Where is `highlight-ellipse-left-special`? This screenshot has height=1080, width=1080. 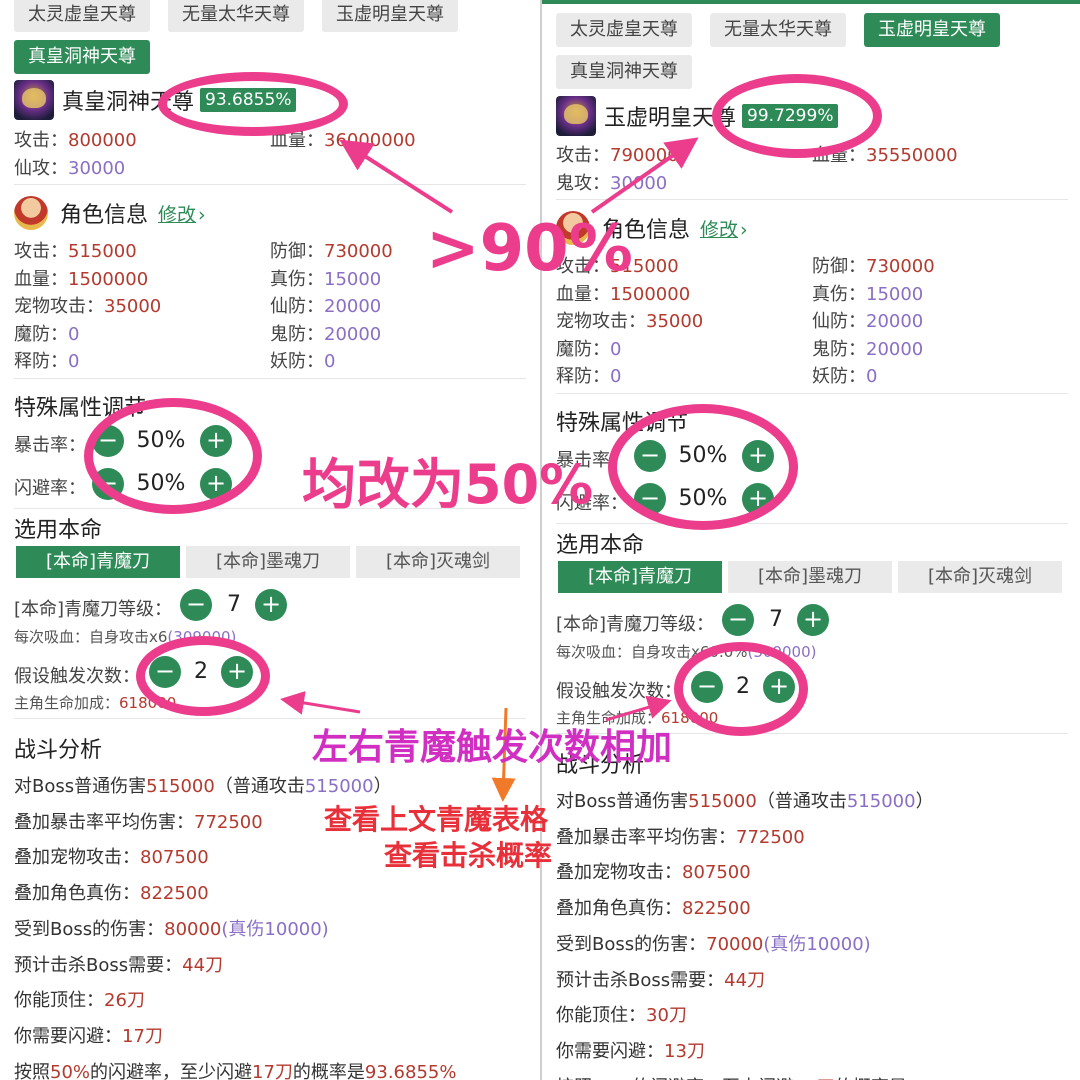
highlight-ellipse-left-special is located at coordinates (173, 456).